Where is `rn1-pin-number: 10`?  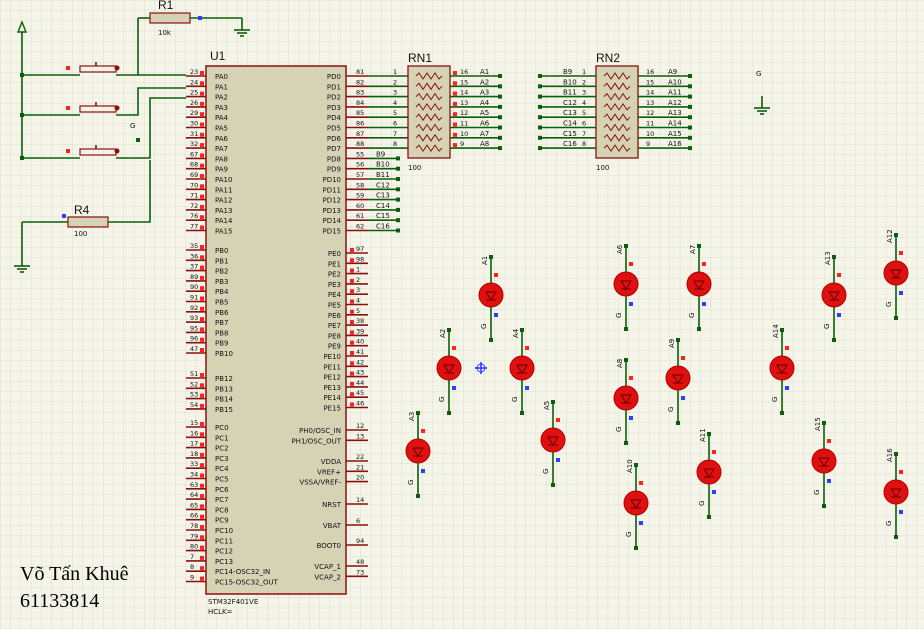 rn1-pin-number: 10 is located at coordinates (464, 134).